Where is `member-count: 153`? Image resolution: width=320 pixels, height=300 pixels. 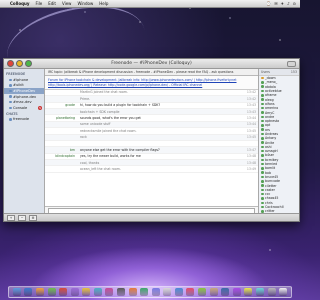 member-count: 153 is located at coordinates (293, 72).